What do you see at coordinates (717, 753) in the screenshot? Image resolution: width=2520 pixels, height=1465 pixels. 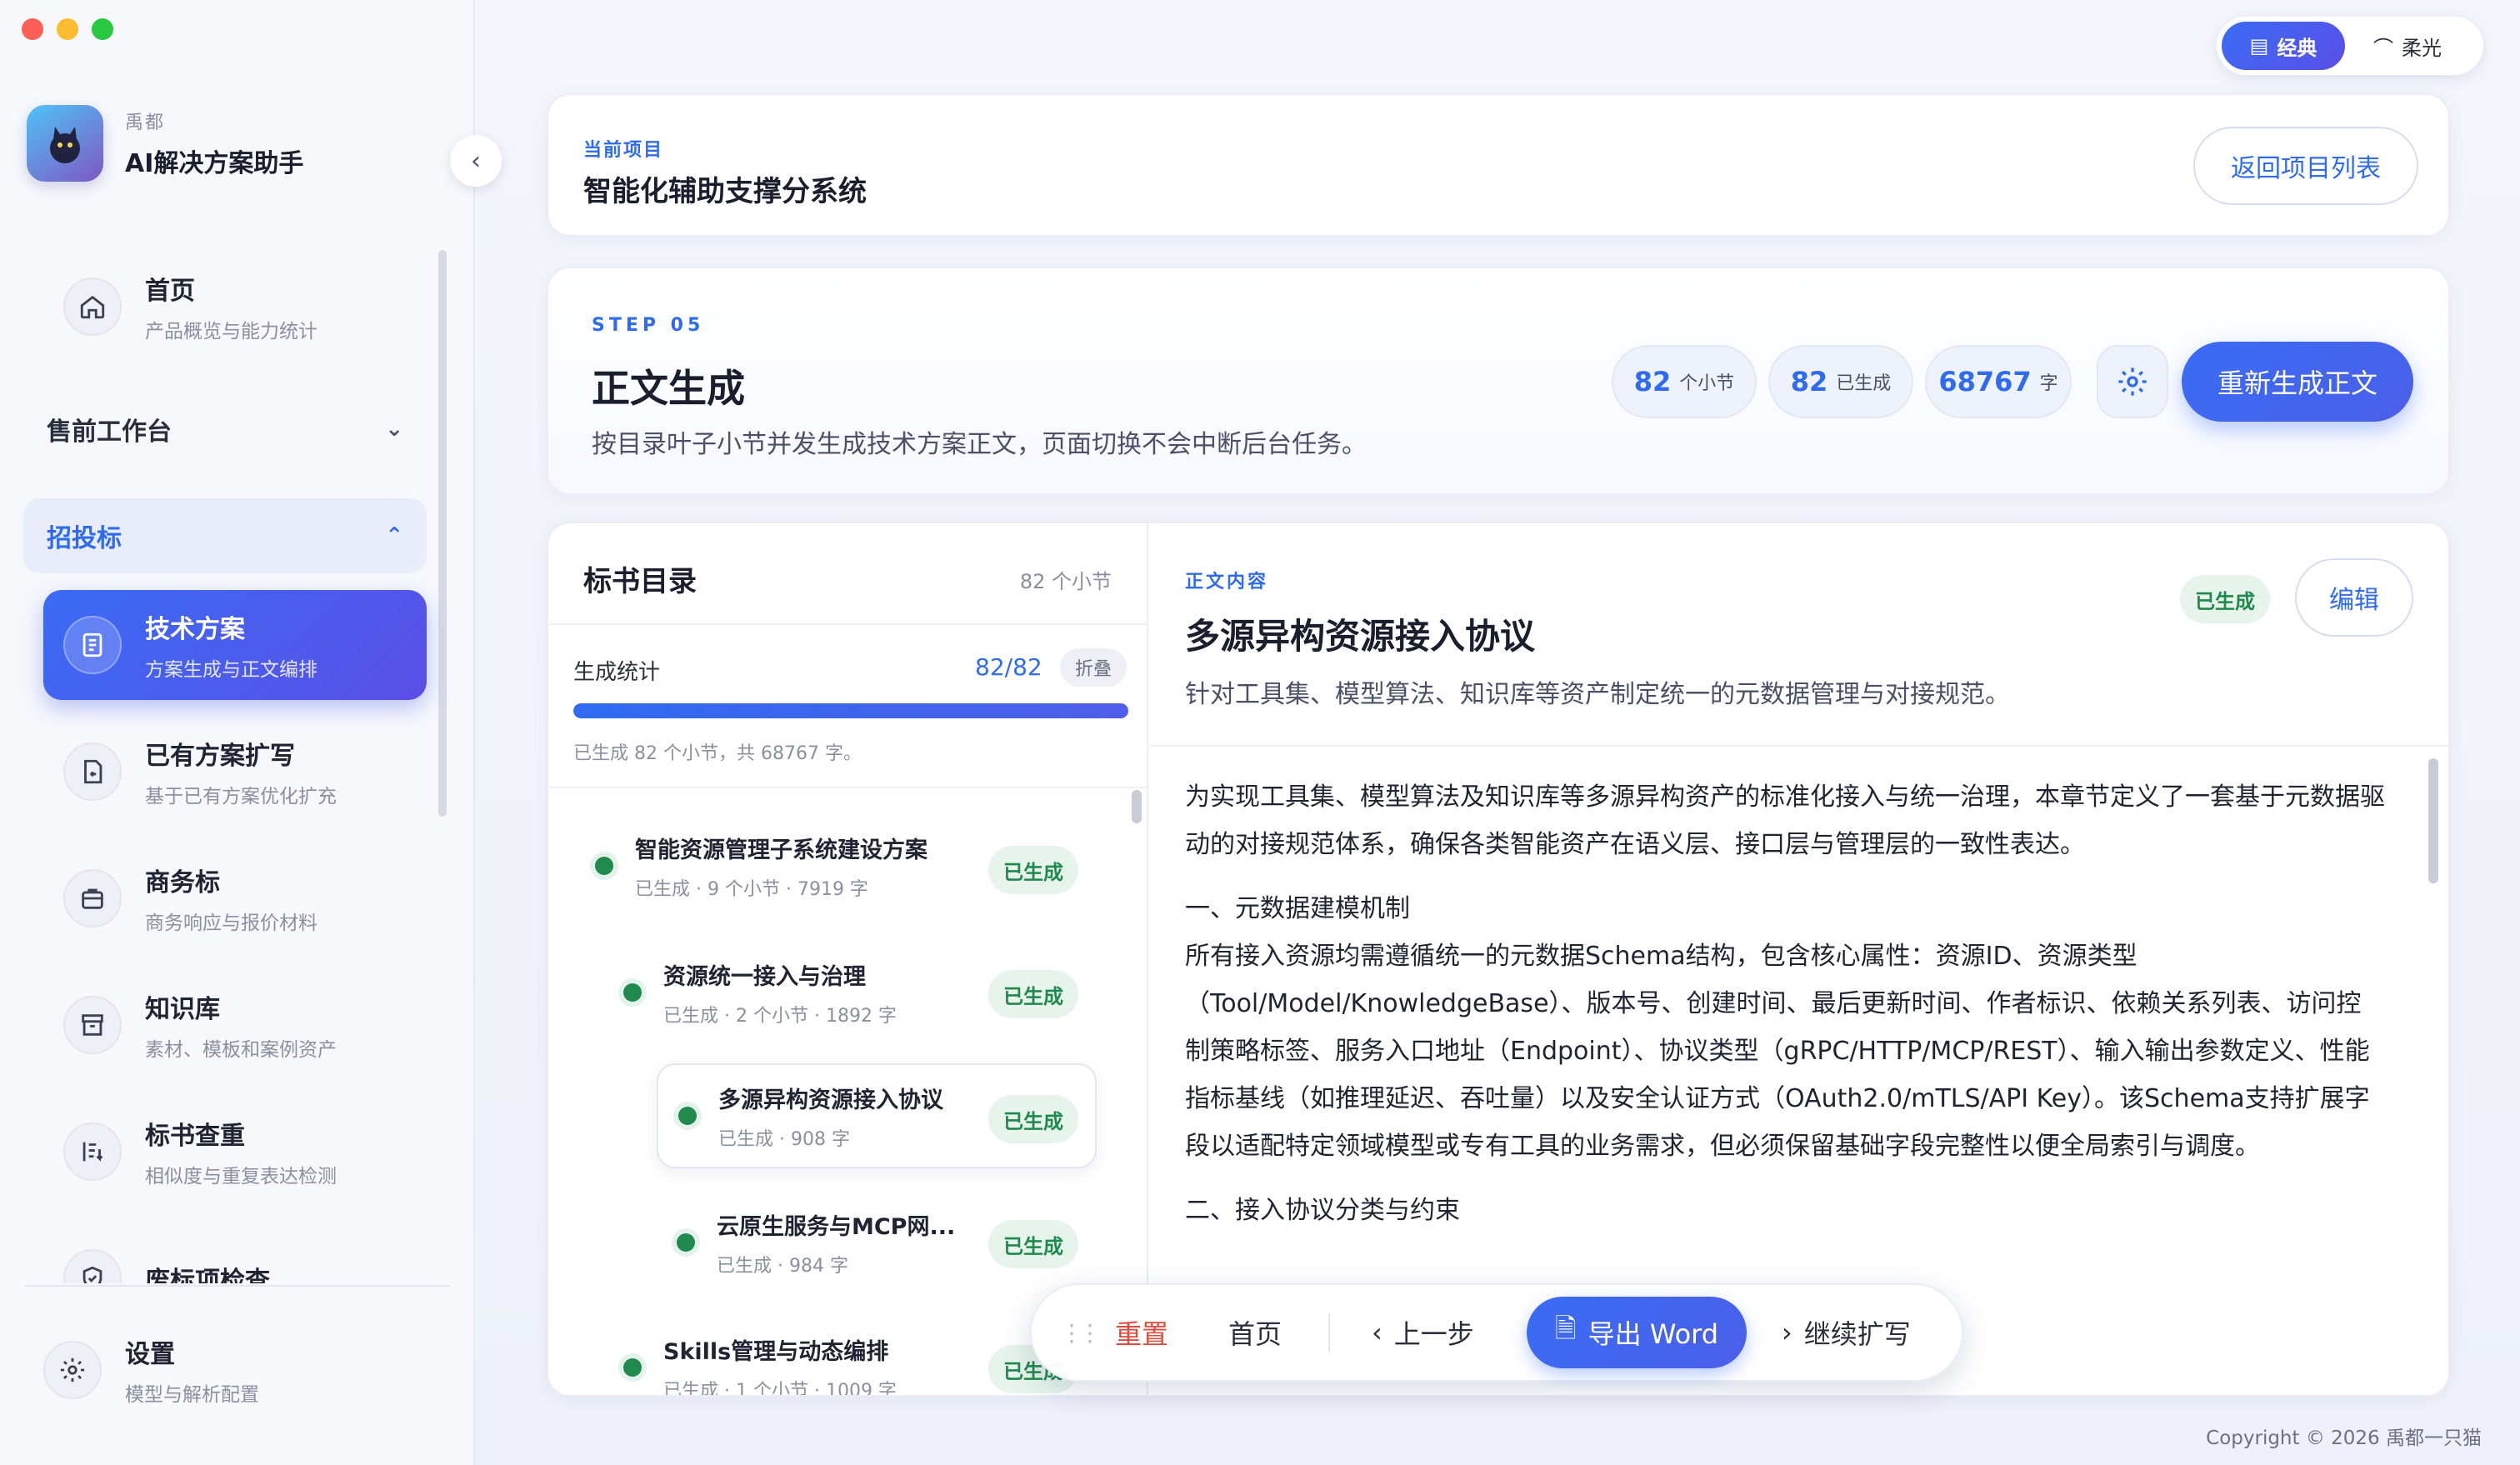 I see `generation-stats-note: 已生成 82 个小节，共 68767 字。` at bounding box center [717, 753].